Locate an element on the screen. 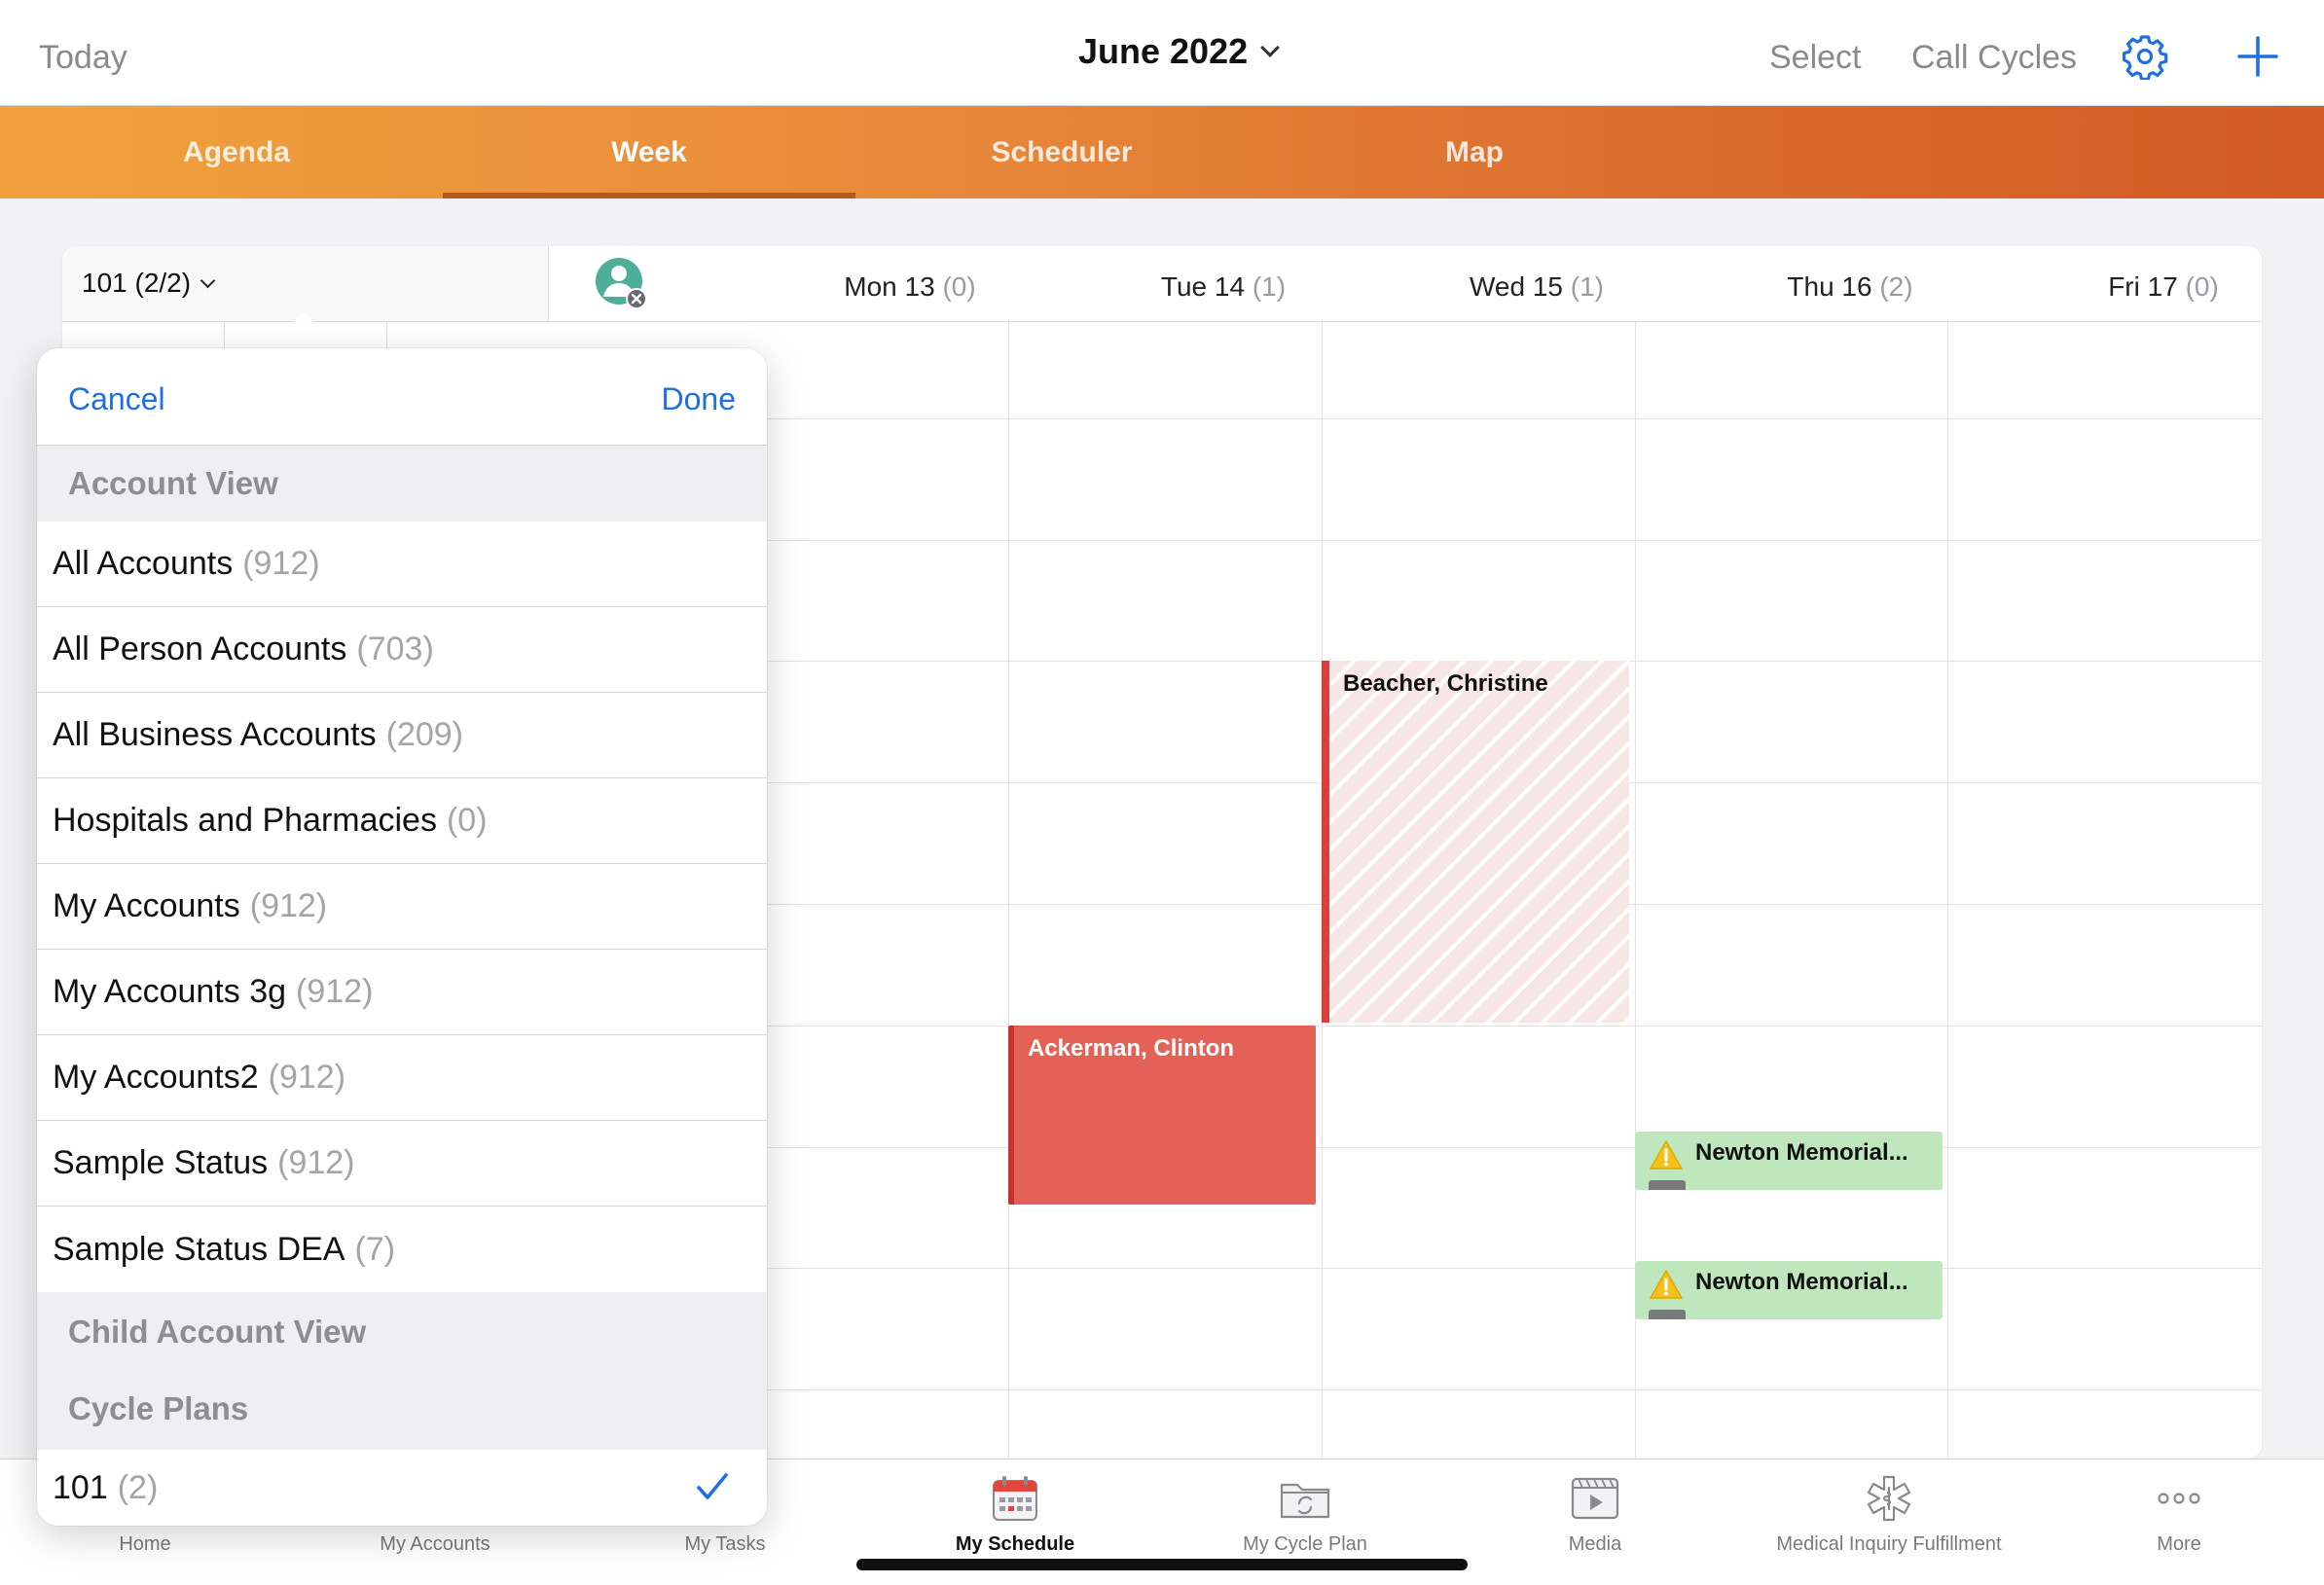 The image size is (2324, 1585). day-header-thu: Thu 16 (2) is located at coordinates (1850, 287).